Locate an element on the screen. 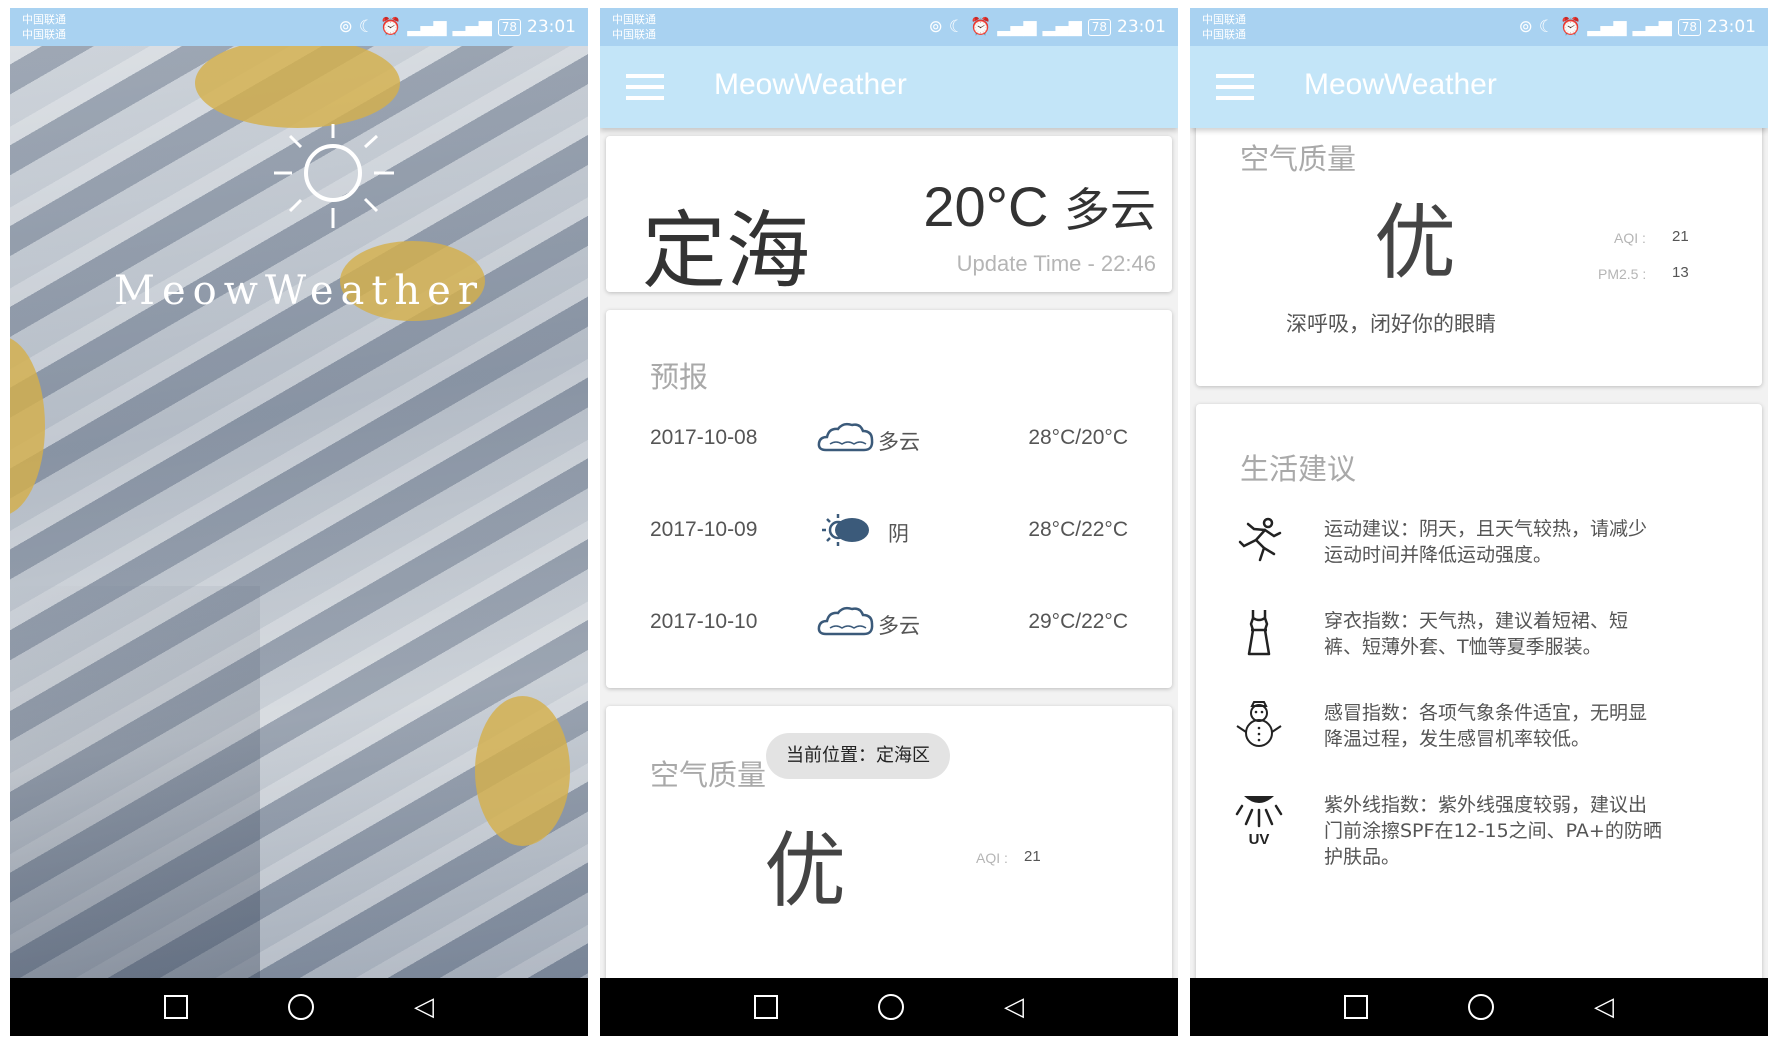 This screenshot has height=1044, width=1778. running-person-icon is located at coordinates (1260, 539).